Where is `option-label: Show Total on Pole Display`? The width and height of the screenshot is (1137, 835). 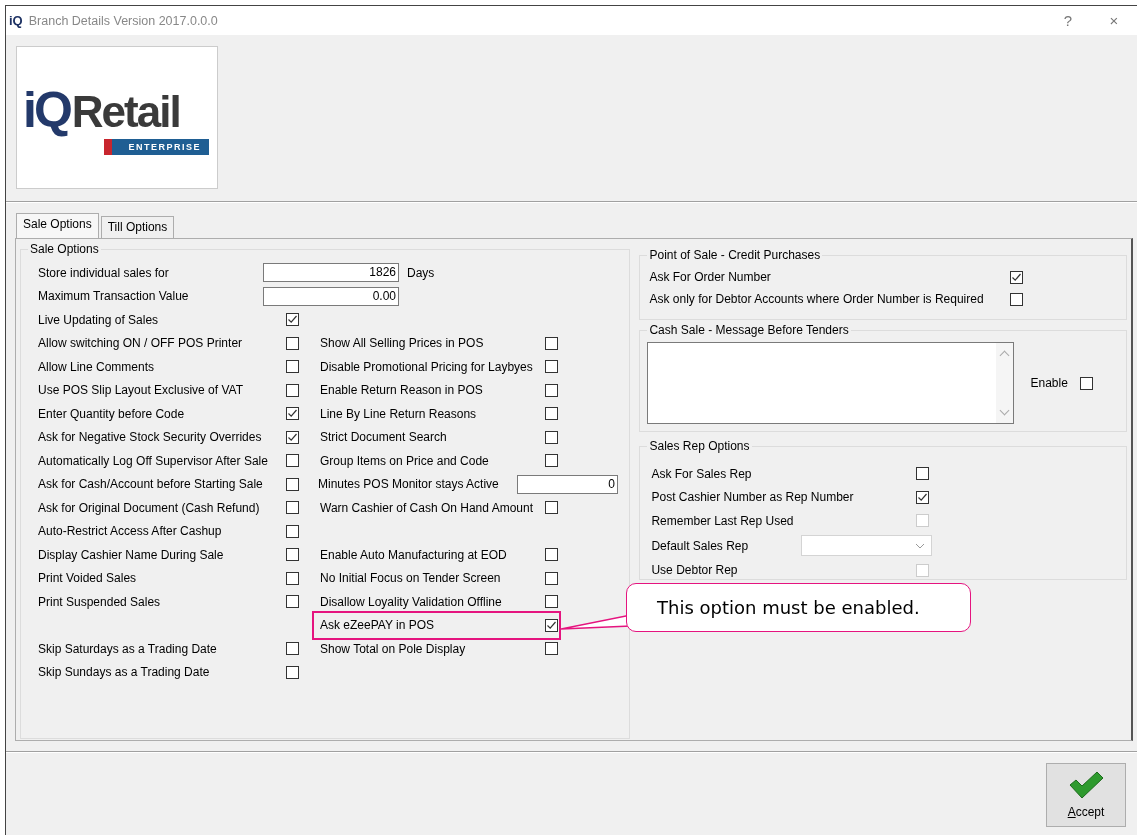 option-label: Show Total on Pole Display is located at coordinates (393, 648).